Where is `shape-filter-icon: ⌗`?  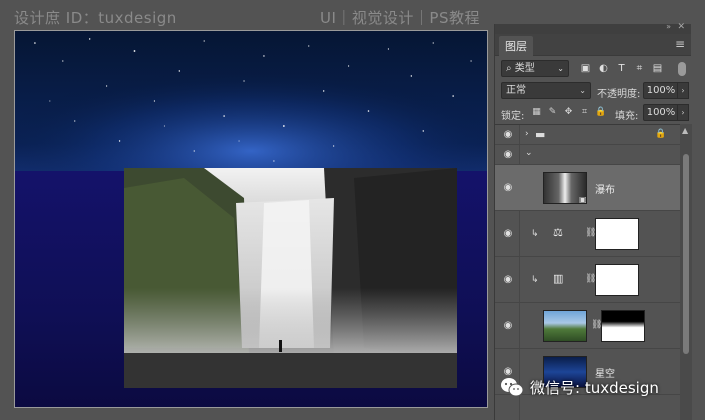
shape-filter-icon: ⌗ is located at coordinates (639, 68).